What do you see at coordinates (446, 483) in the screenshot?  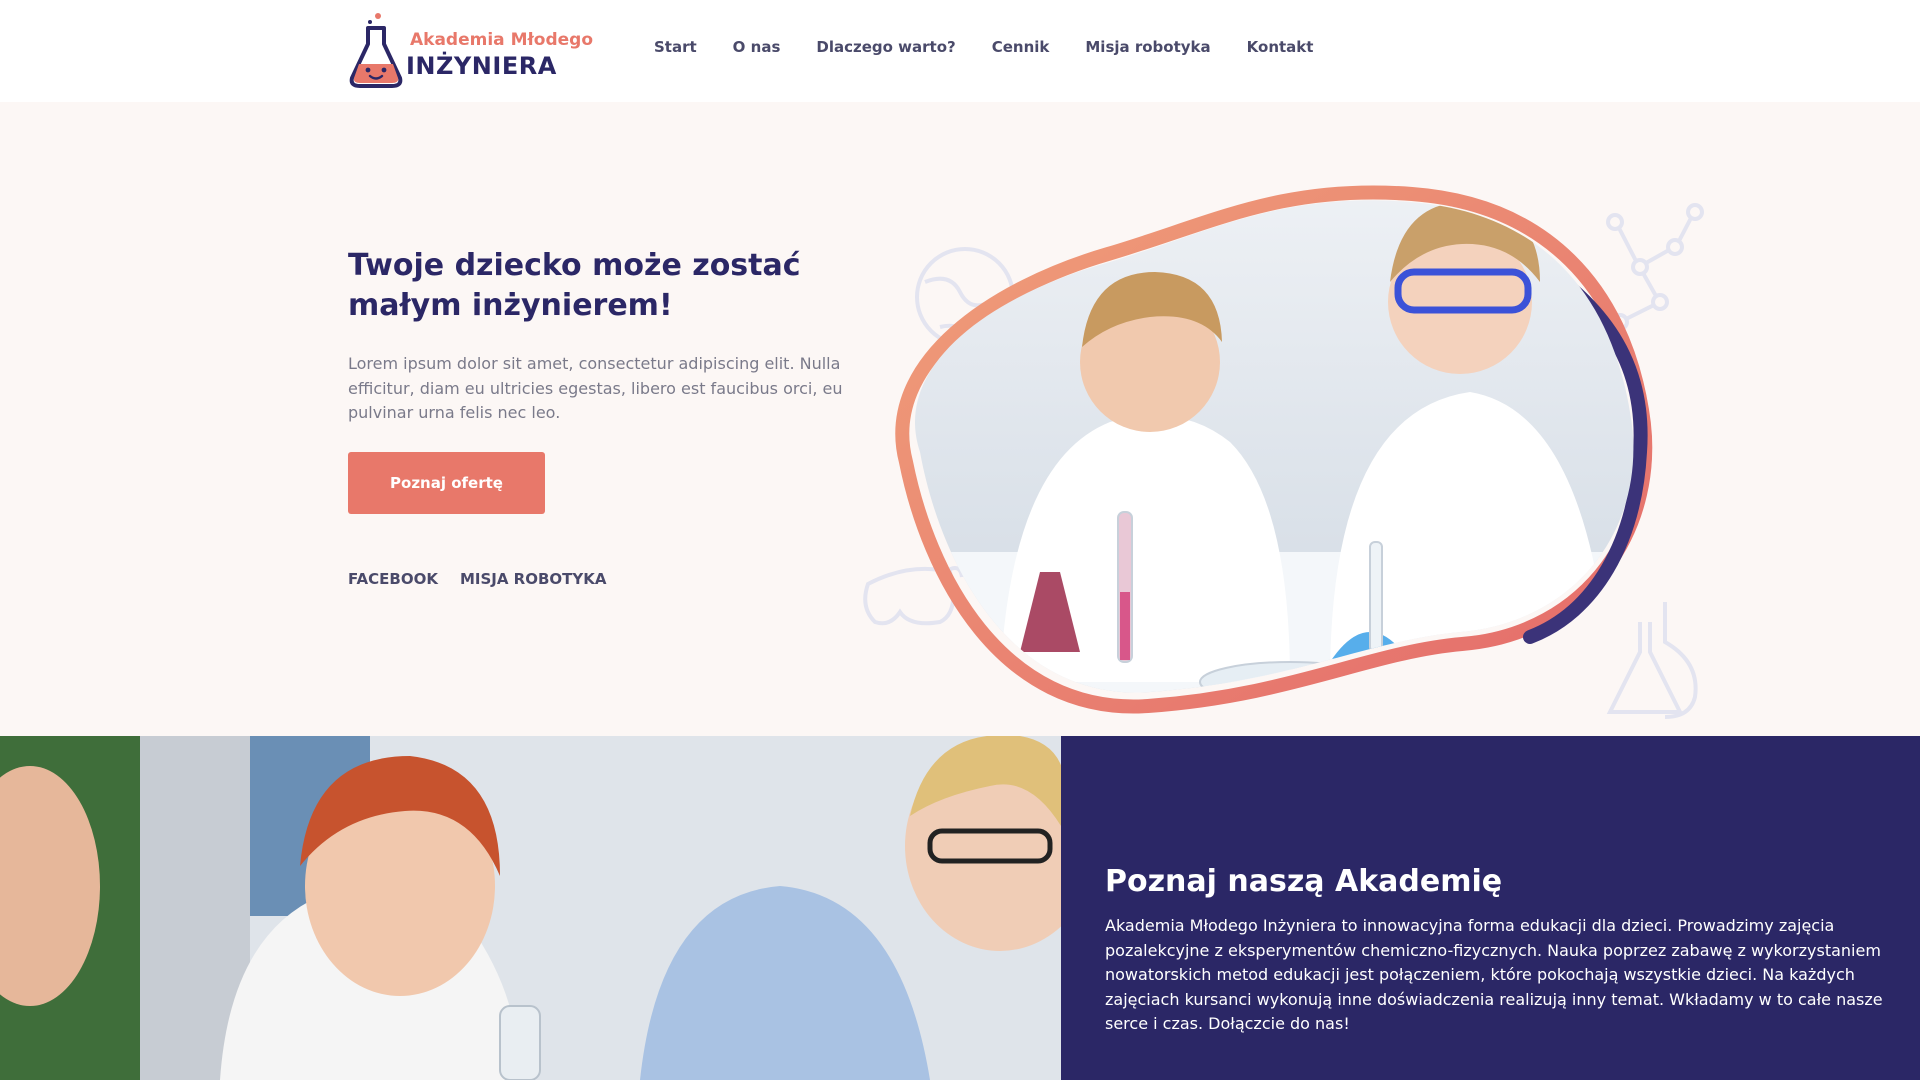 I see `offer-button: Poznaj ofertę` at bounding box center [446, 483].